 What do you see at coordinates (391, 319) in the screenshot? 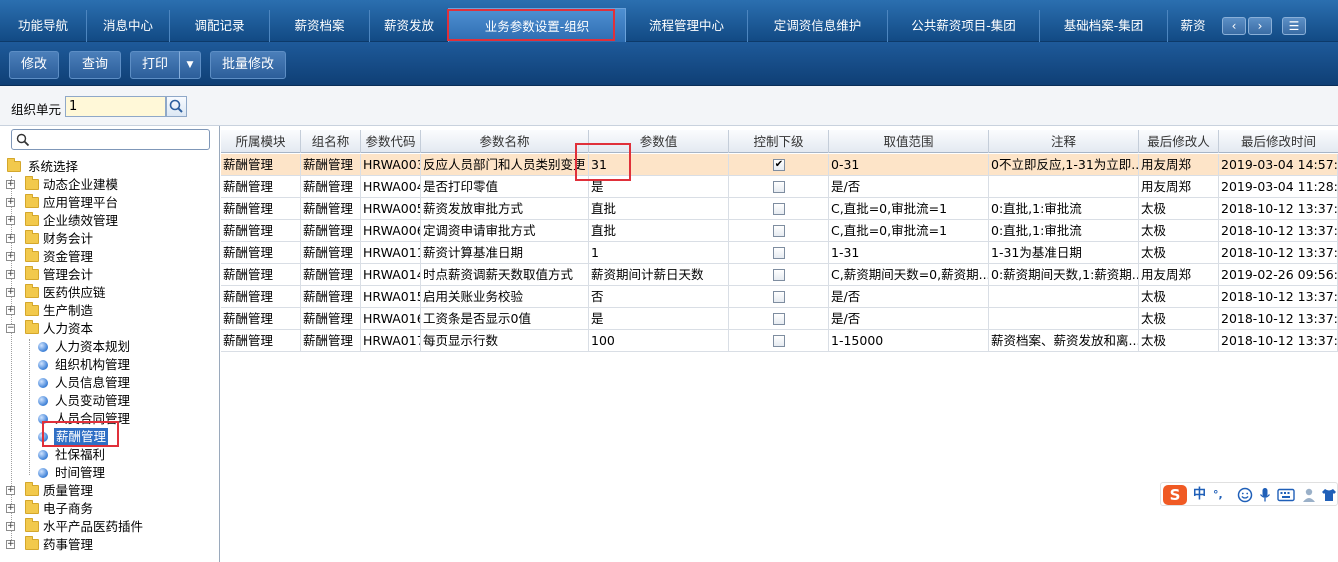
I see `cell-code: HRWA016` at bounding box center [391, 319].